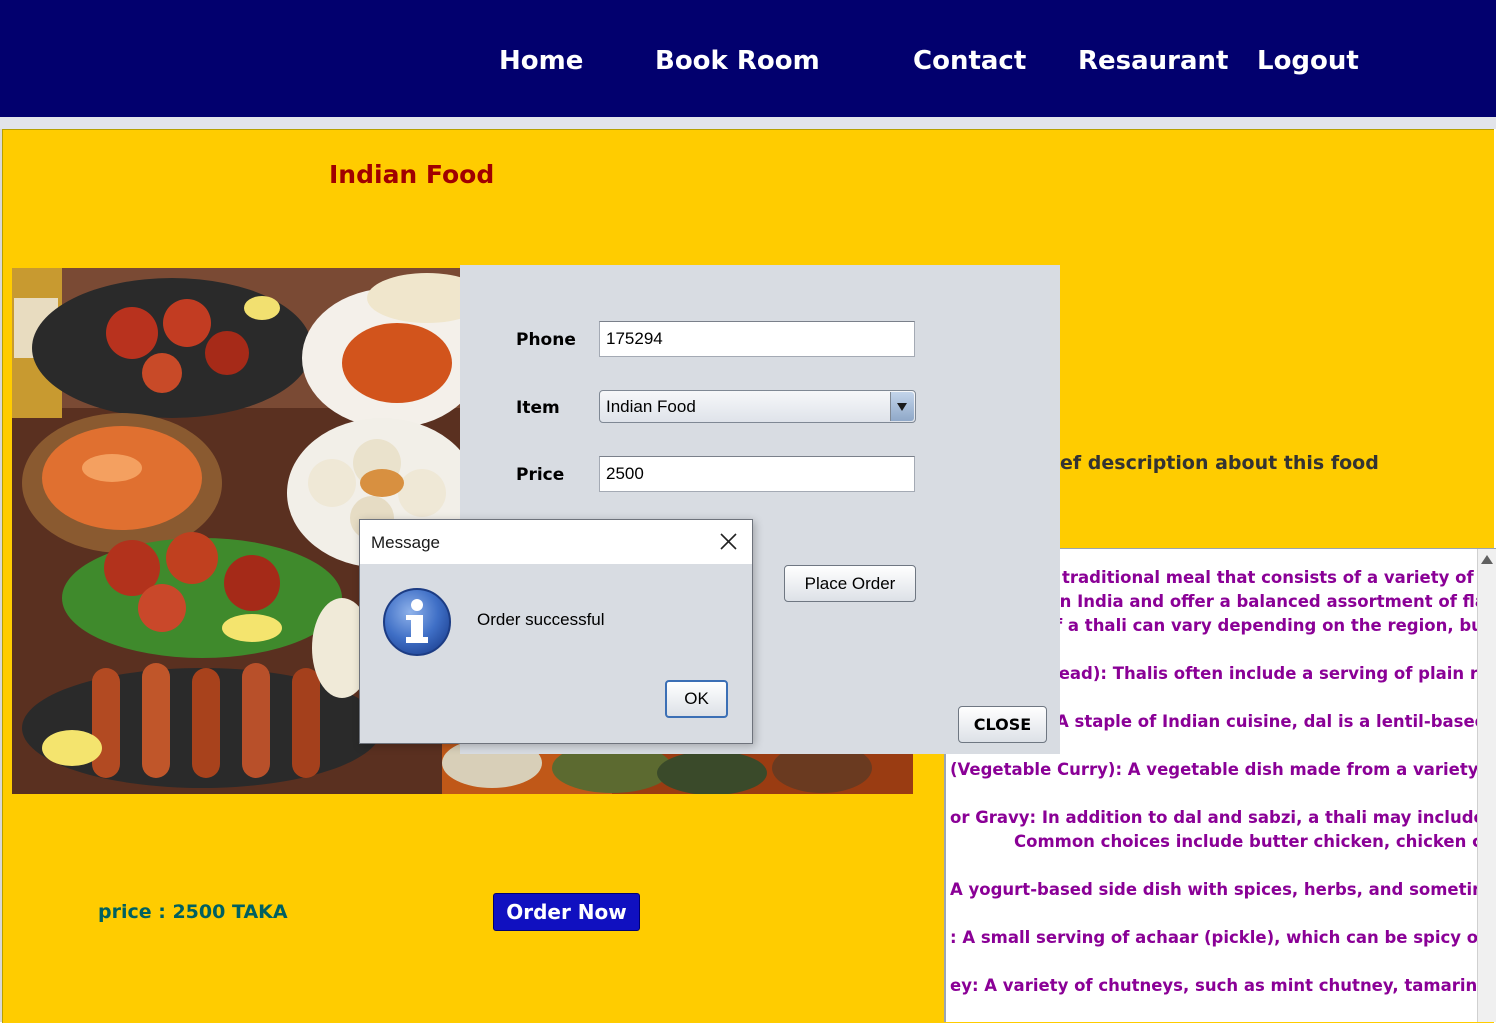 This screenshot has width=1496, height=1023. What do you see at coordinates (540, 475) in the screenshot?
I see `price-field-label: Price` at bounding box center [540, 475].